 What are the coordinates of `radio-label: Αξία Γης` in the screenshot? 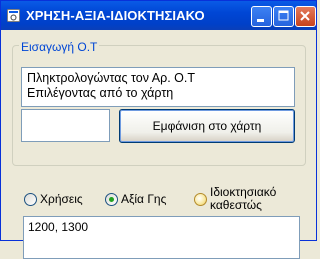 It's located at (144, 199).